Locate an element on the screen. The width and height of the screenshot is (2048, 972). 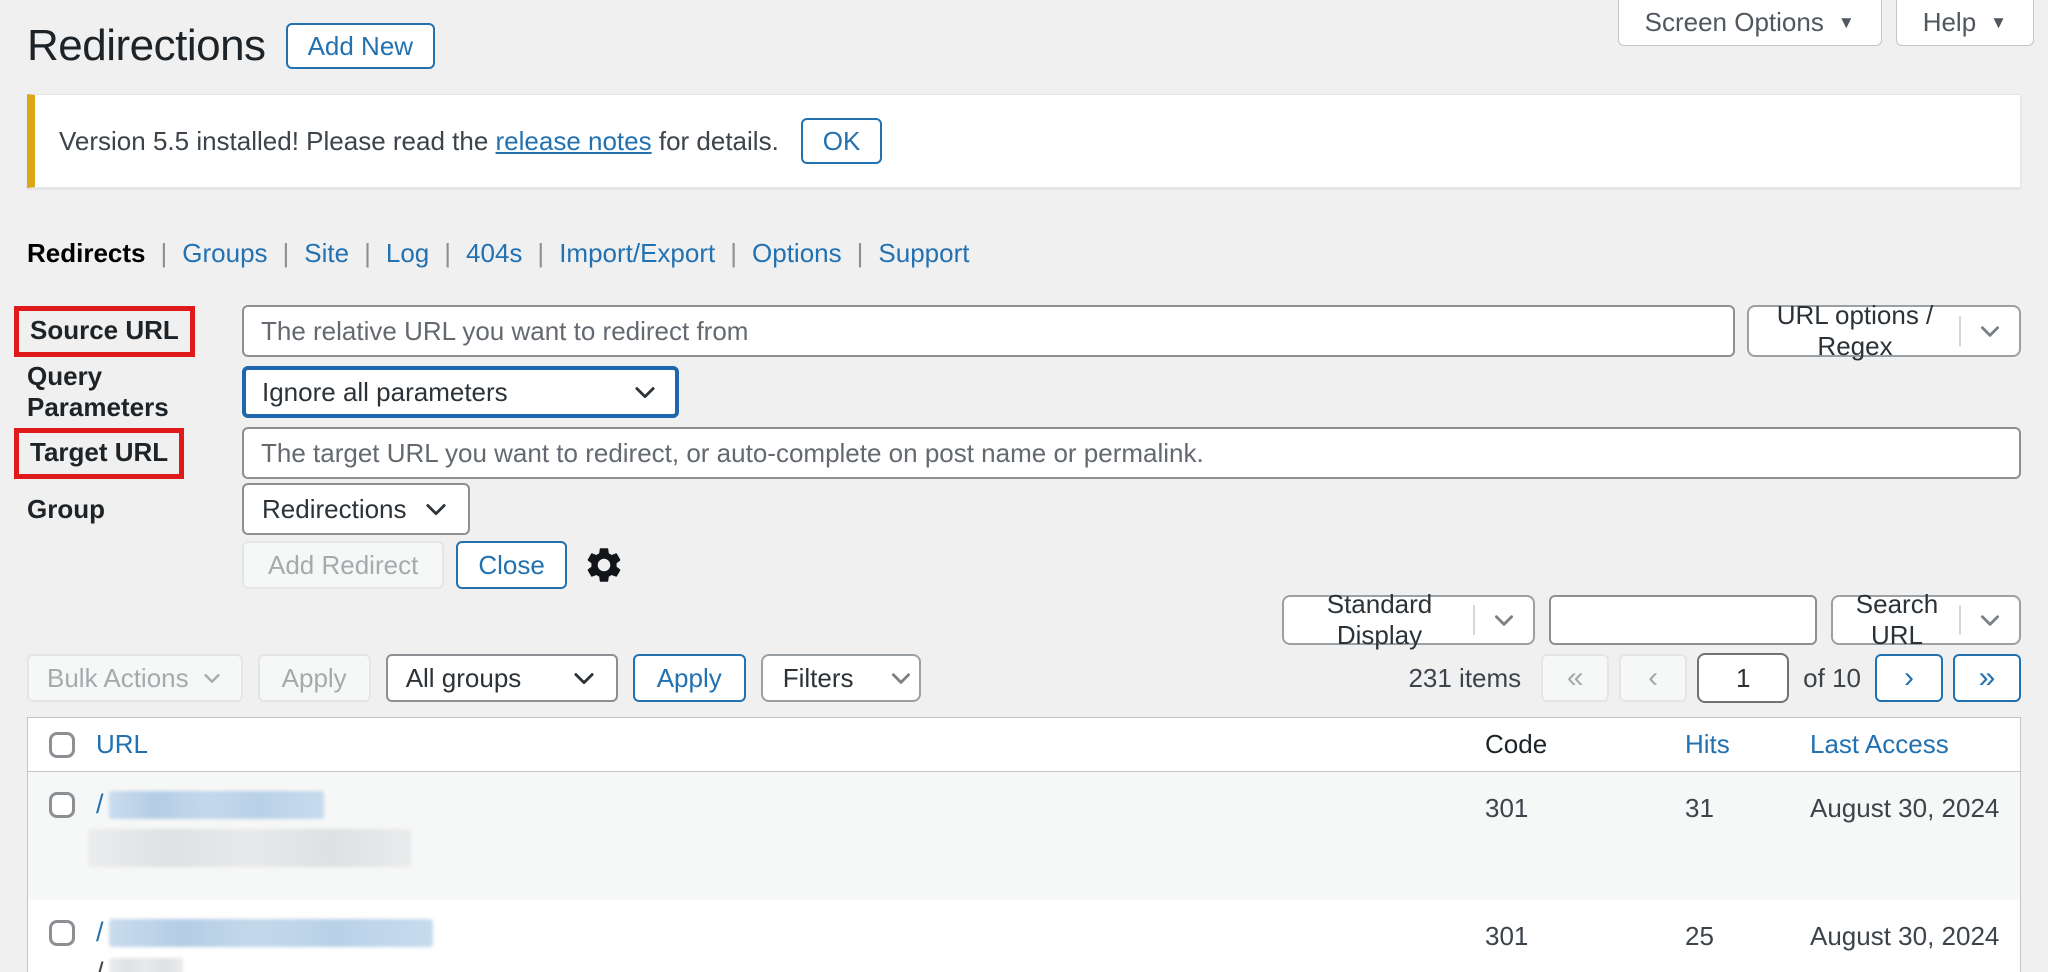
target-url-text: / is located at coordinates (790, 964).